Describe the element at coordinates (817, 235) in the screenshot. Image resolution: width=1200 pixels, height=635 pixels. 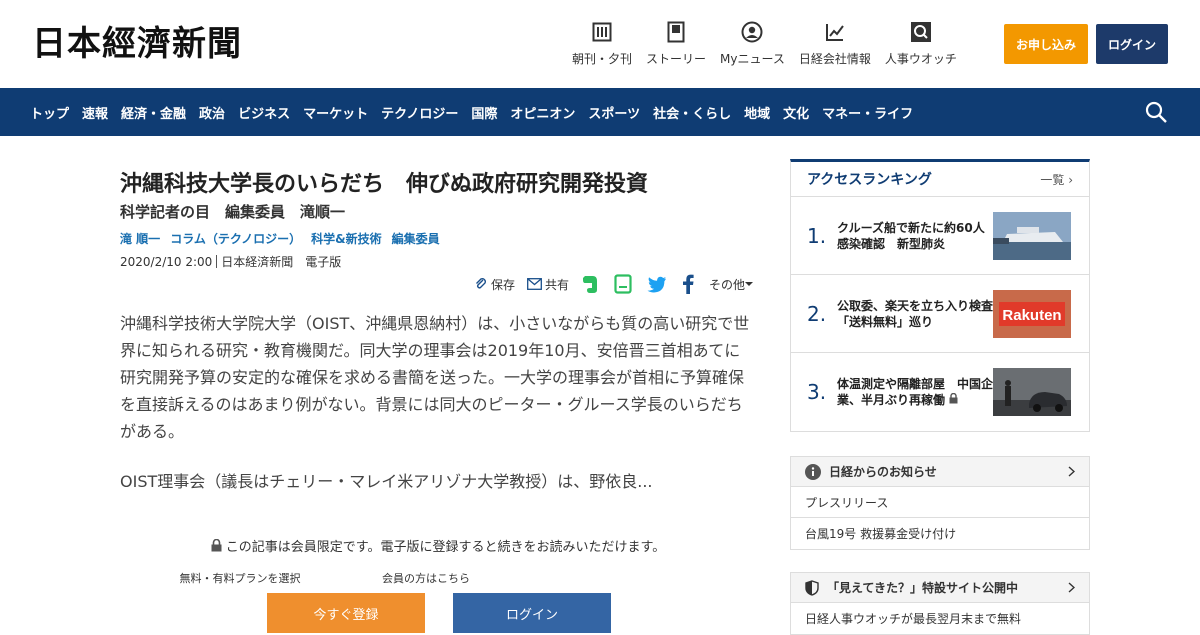
I see `rank-number: 1.` at that location.